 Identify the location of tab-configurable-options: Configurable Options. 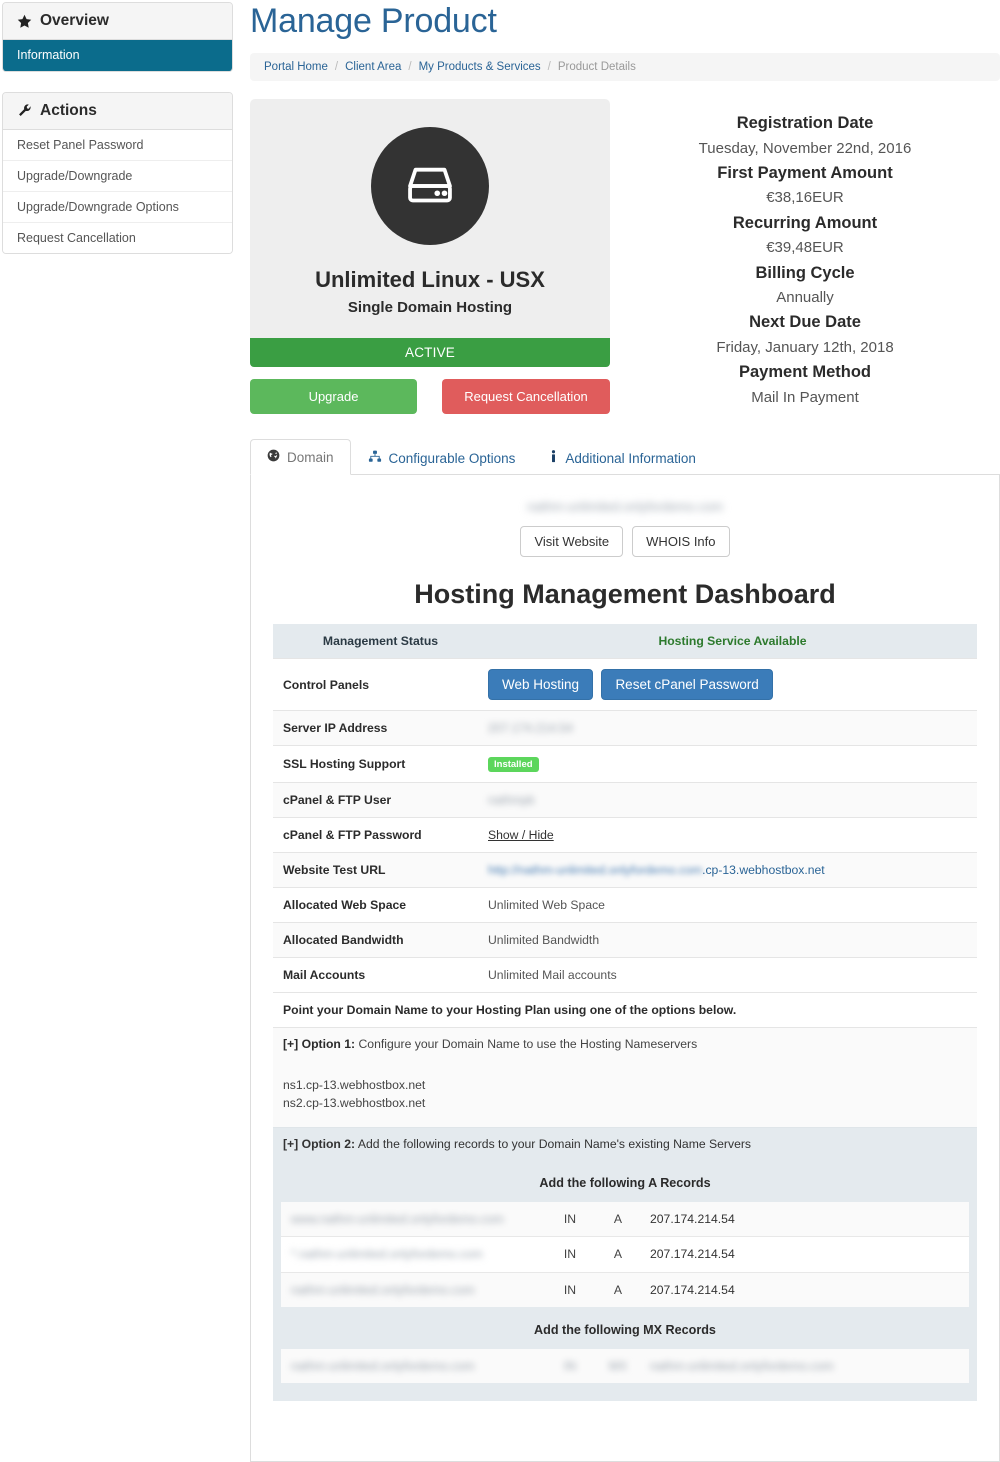
(442, 457).